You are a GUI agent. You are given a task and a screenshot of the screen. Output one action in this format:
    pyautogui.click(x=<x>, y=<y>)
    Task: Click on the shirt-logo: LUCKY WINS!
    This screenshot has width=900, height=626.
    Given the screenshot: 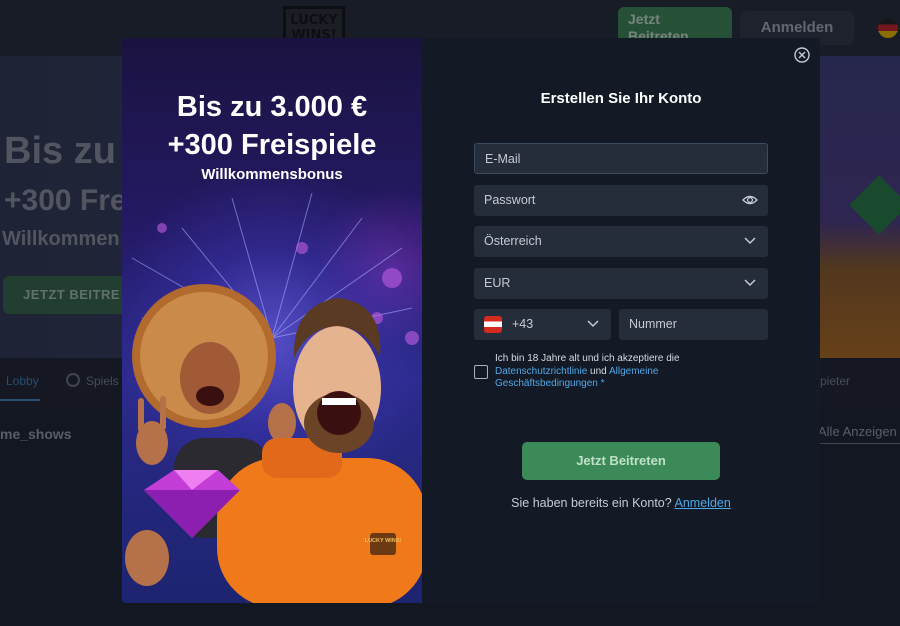 What is the action you would take?
    pyautogui.click(x=383, y=541)
    